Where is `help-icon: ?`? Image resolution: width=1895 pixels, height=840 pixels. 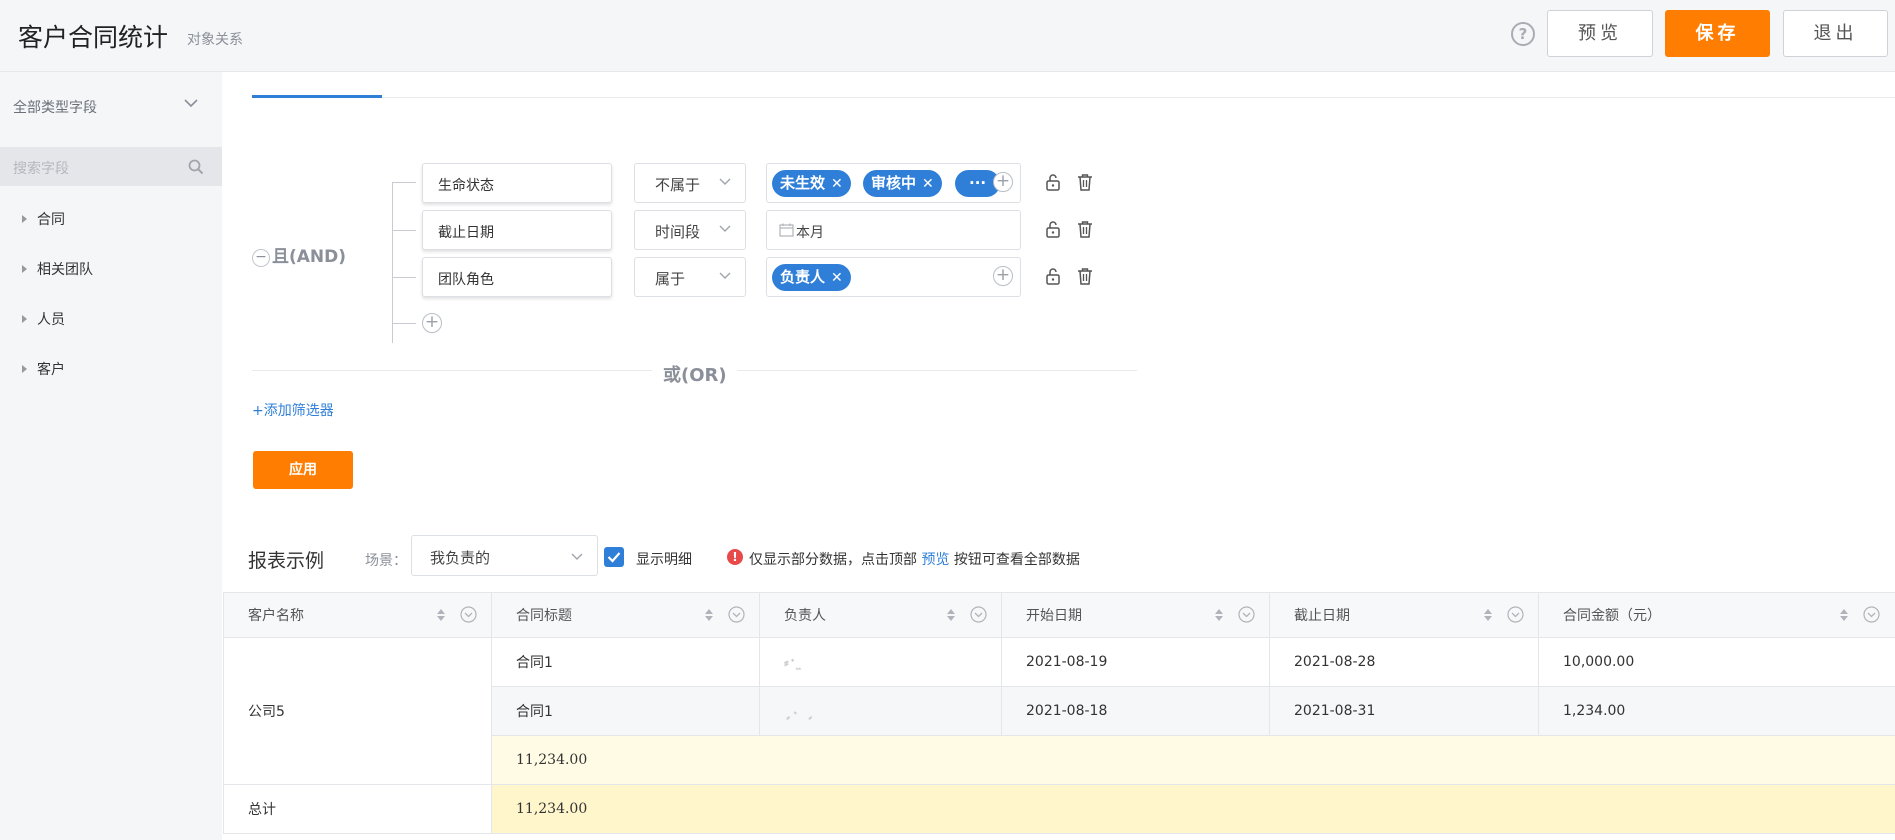
help-icon: ? is located at coordinates (1523, 34).